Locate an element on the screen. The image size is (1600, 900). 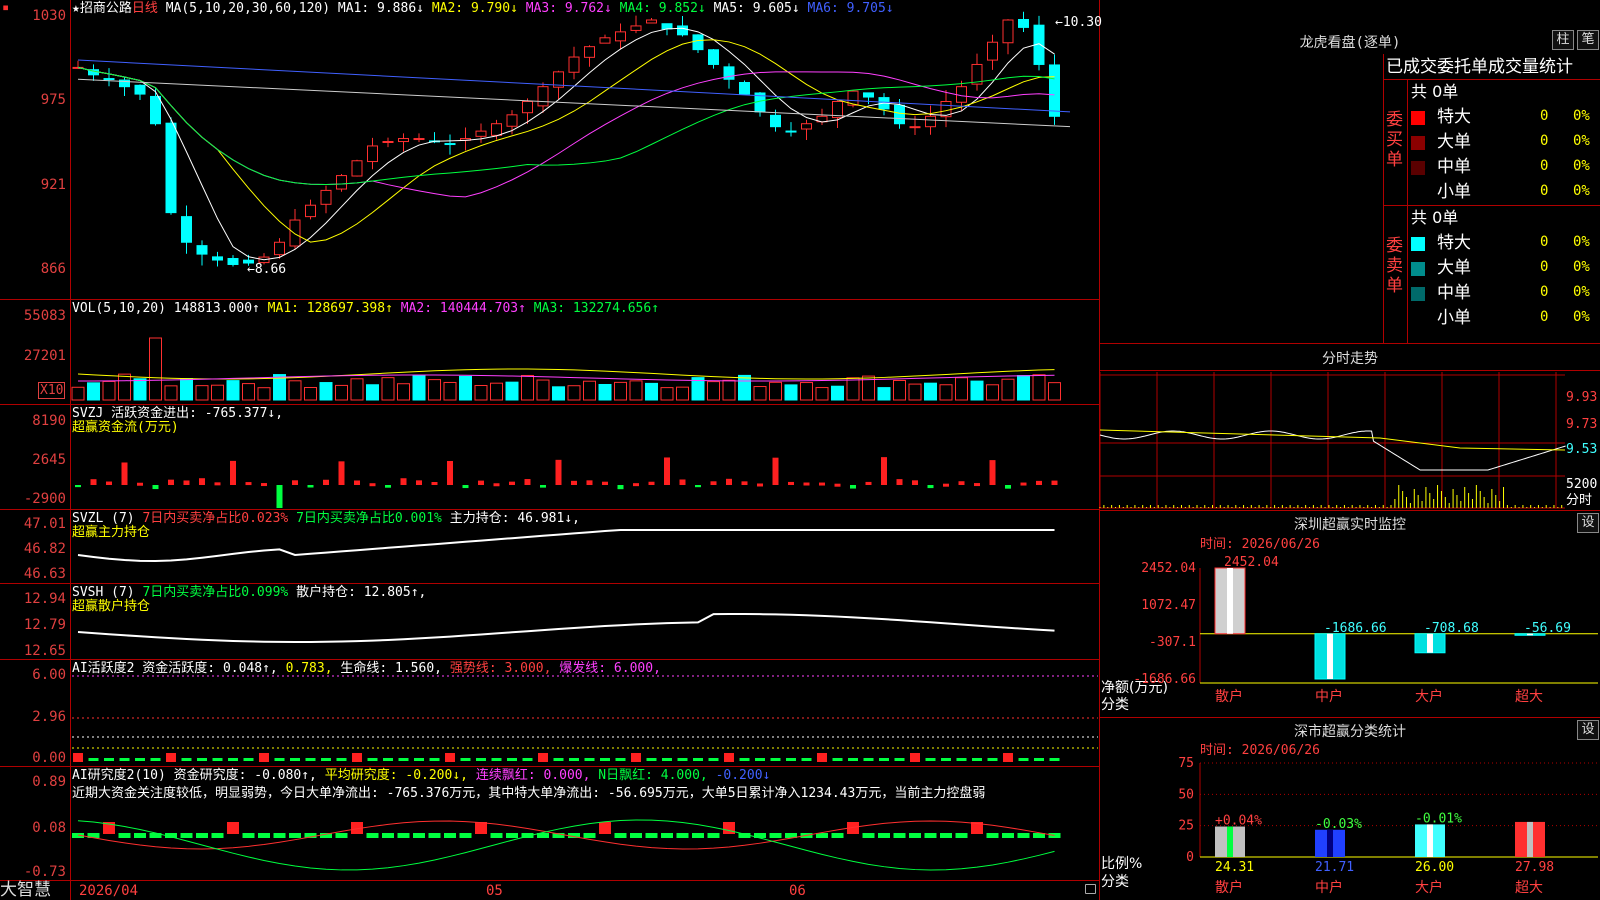
svzj-tick: 8190 is located at coordinates (49, 421).